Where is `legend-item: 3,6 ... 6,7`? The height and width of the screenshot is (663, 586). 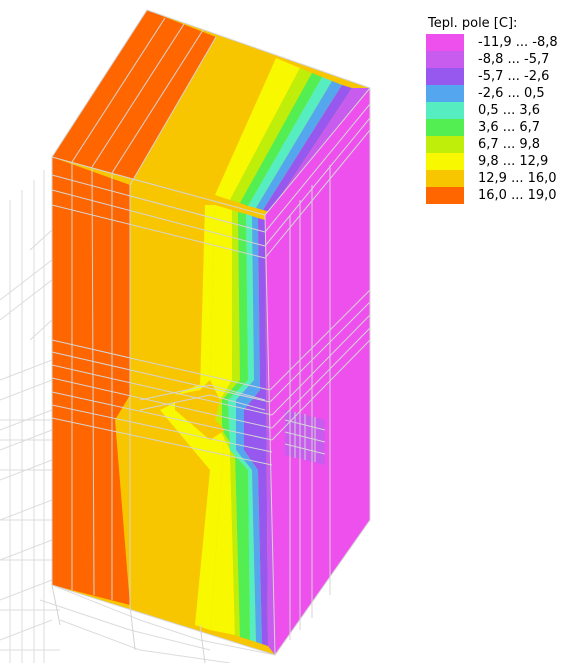
legend-item: 3,6 ... 6,7 is located at coordinates (501, 127).